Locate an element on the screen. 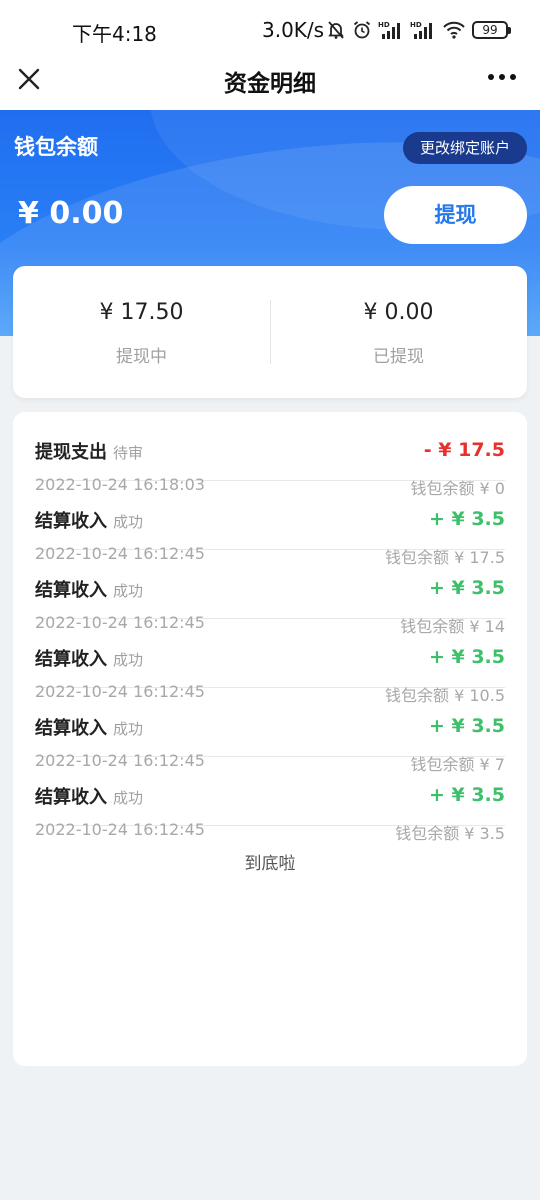  status-icons: HD HD 99 is located at coordinates (418, 30).